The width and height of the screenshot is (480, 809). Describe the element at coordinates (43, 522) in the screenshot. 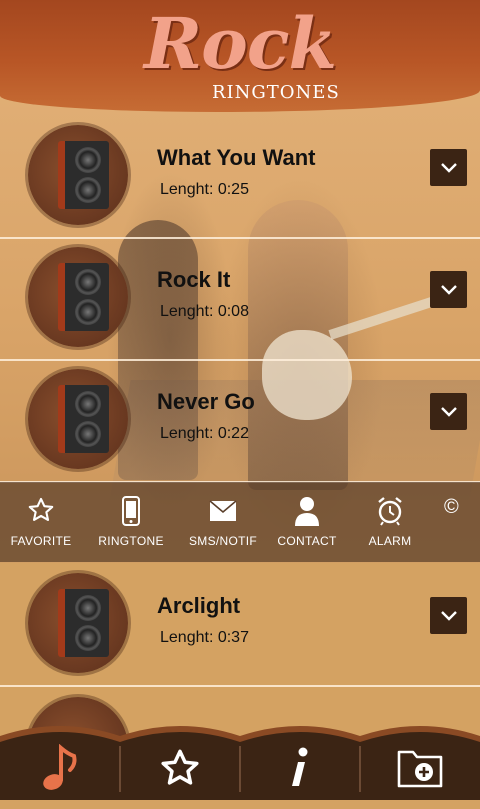

I see `favorite-action: FAVORITE` at that location.